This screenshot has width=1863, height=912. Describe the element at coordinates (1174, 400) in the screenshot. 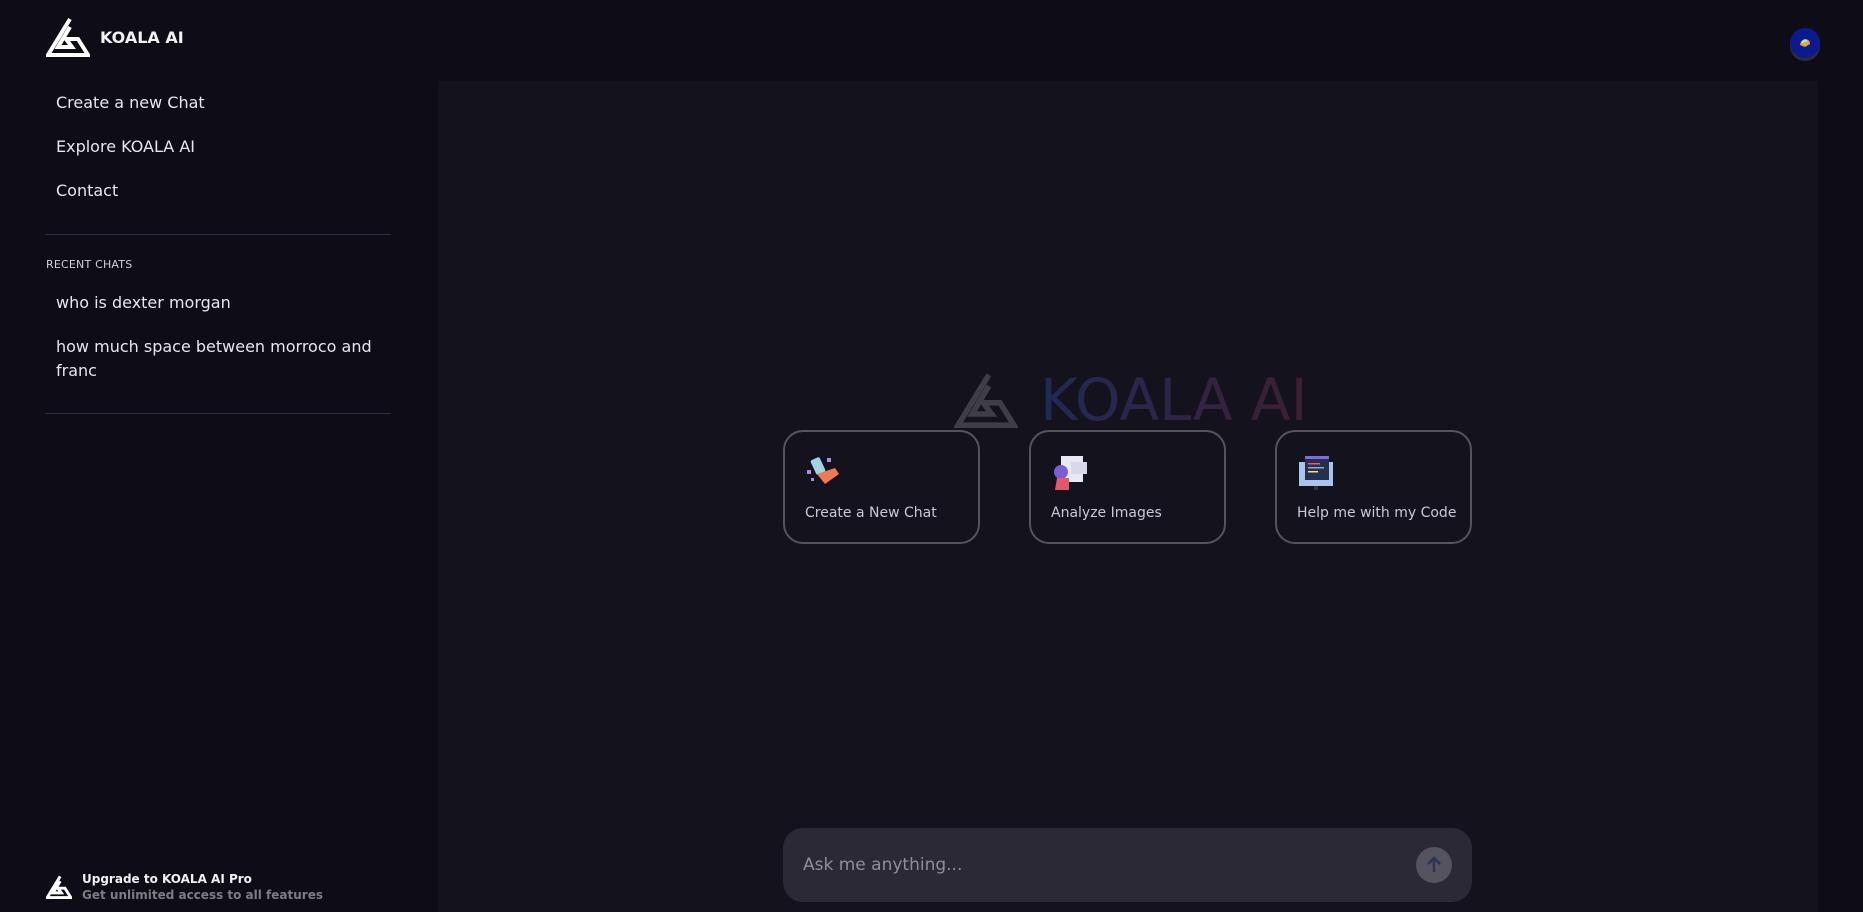

I see `watermark-text: KOALA AI` at that location.